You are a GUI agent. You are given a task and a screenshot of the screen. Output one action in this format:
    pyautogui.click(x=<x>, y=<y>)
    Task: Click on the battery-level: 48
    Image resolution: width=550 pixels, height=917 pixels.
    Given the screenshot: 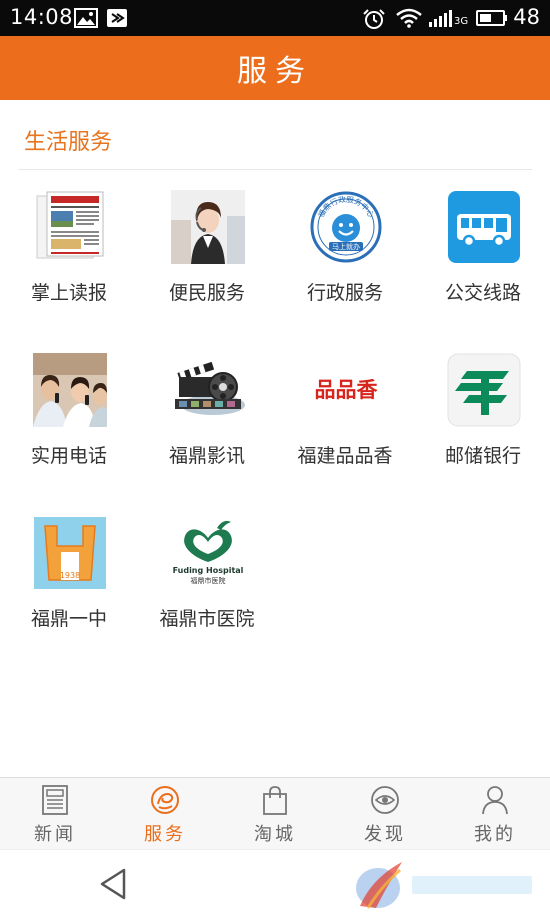 What is the action you would take?
    pyautogui.click(x=526, y=17)
    